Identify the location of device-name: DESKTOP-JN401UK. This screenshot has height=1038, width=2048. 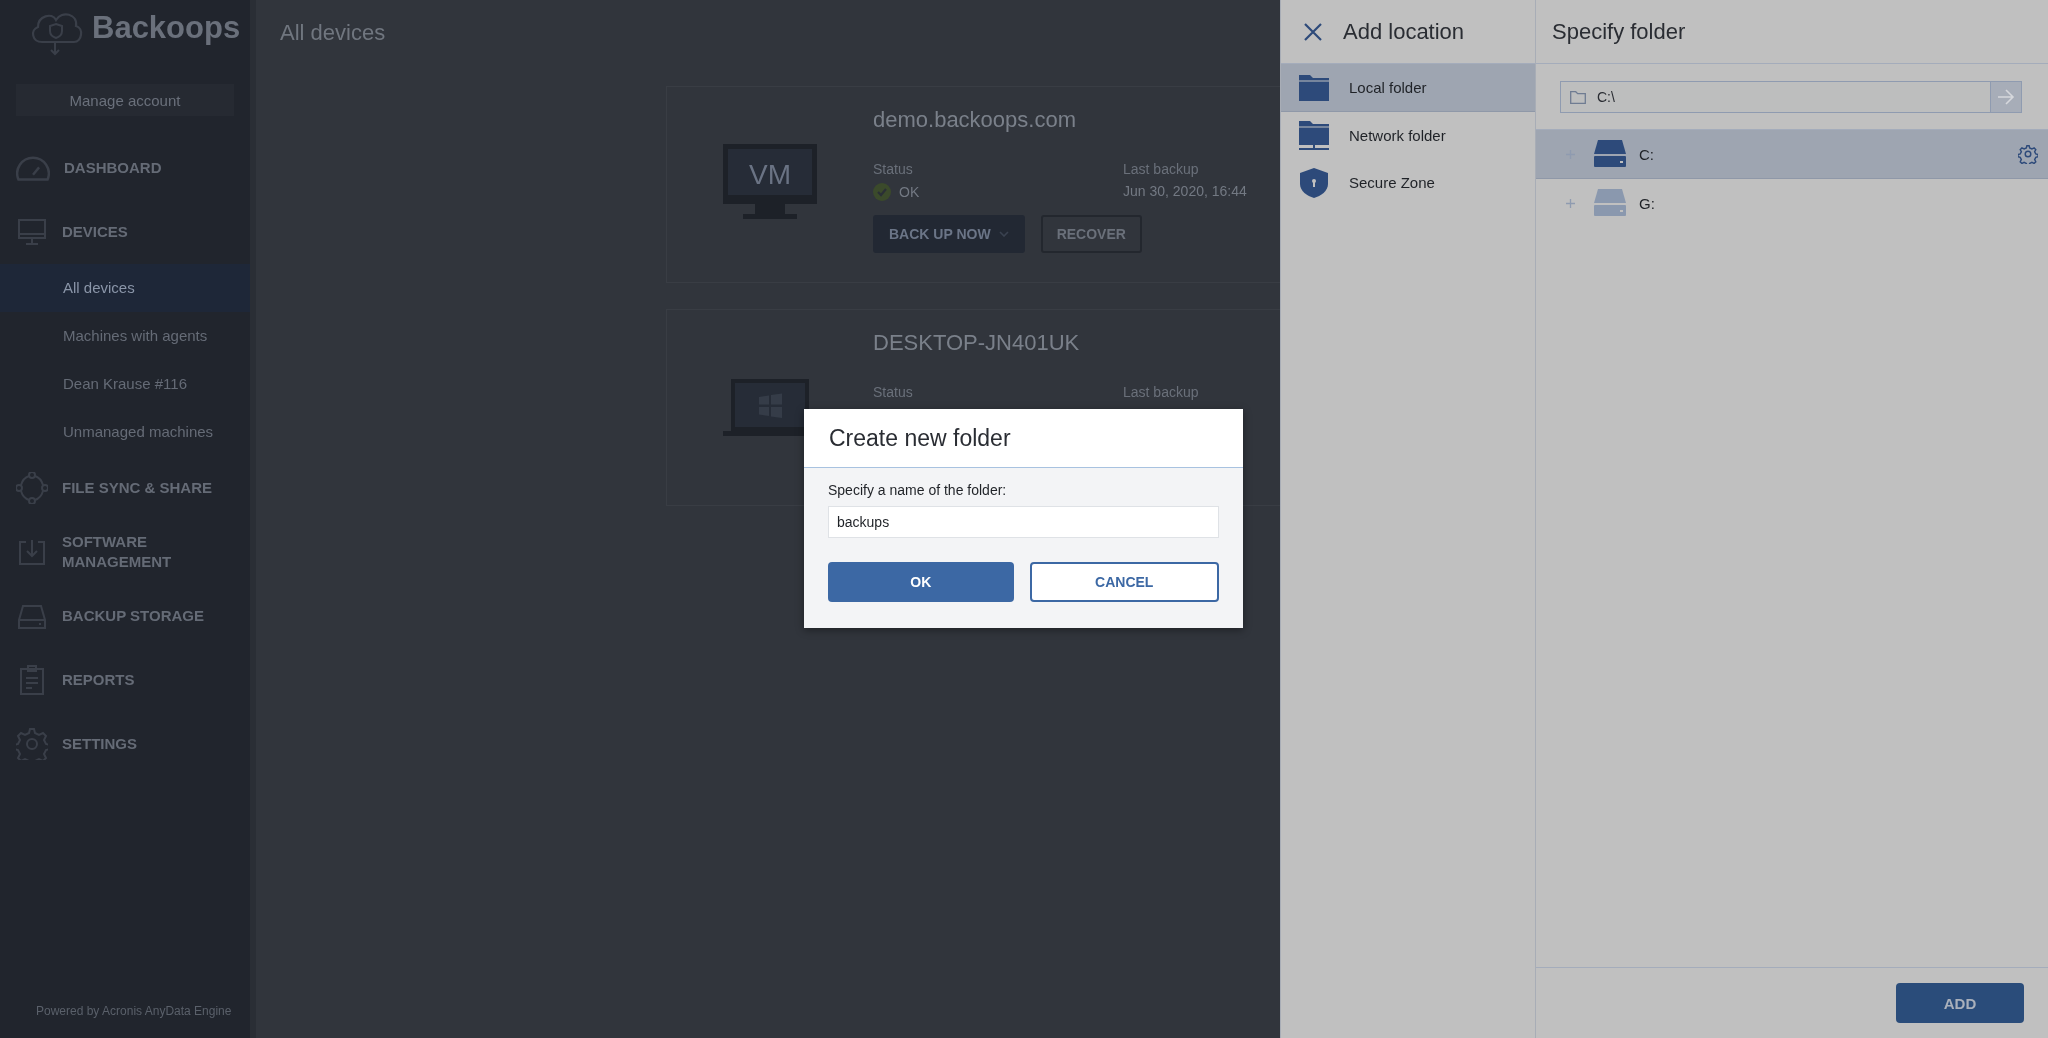
(977, 343).